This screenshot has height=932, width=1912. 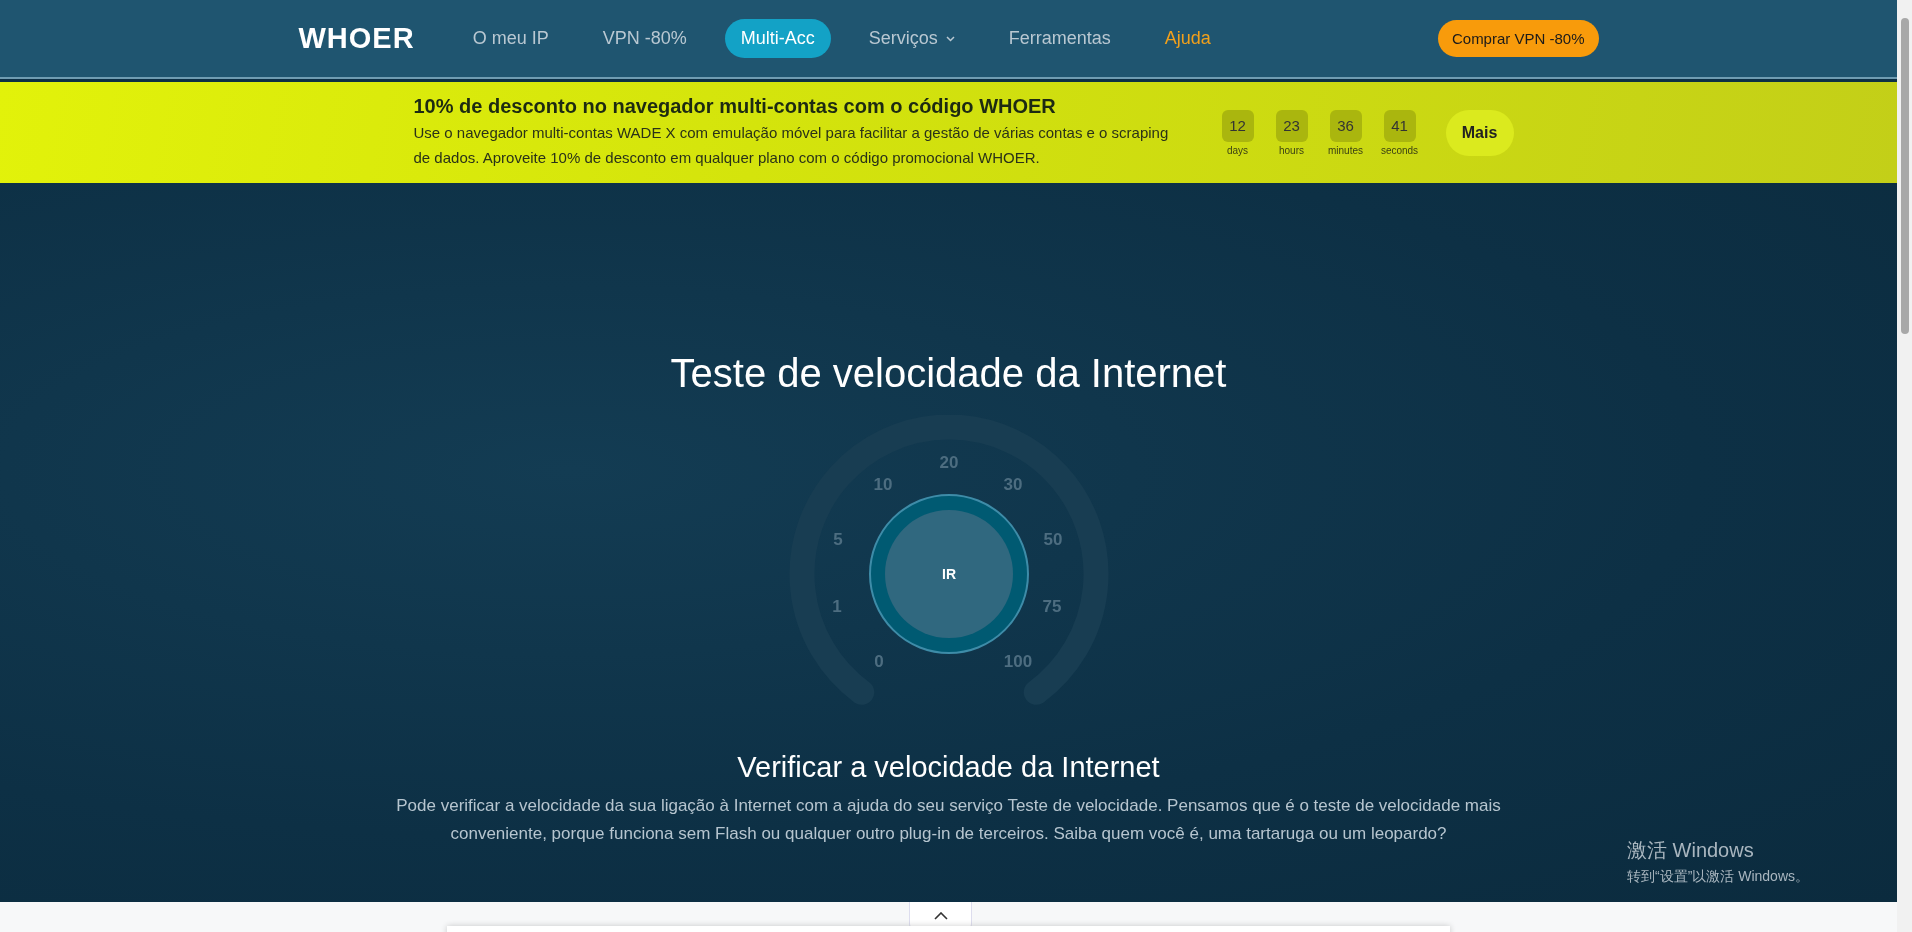 I want to click on gauge-scale-label: 0, so click(x=878, y=661).